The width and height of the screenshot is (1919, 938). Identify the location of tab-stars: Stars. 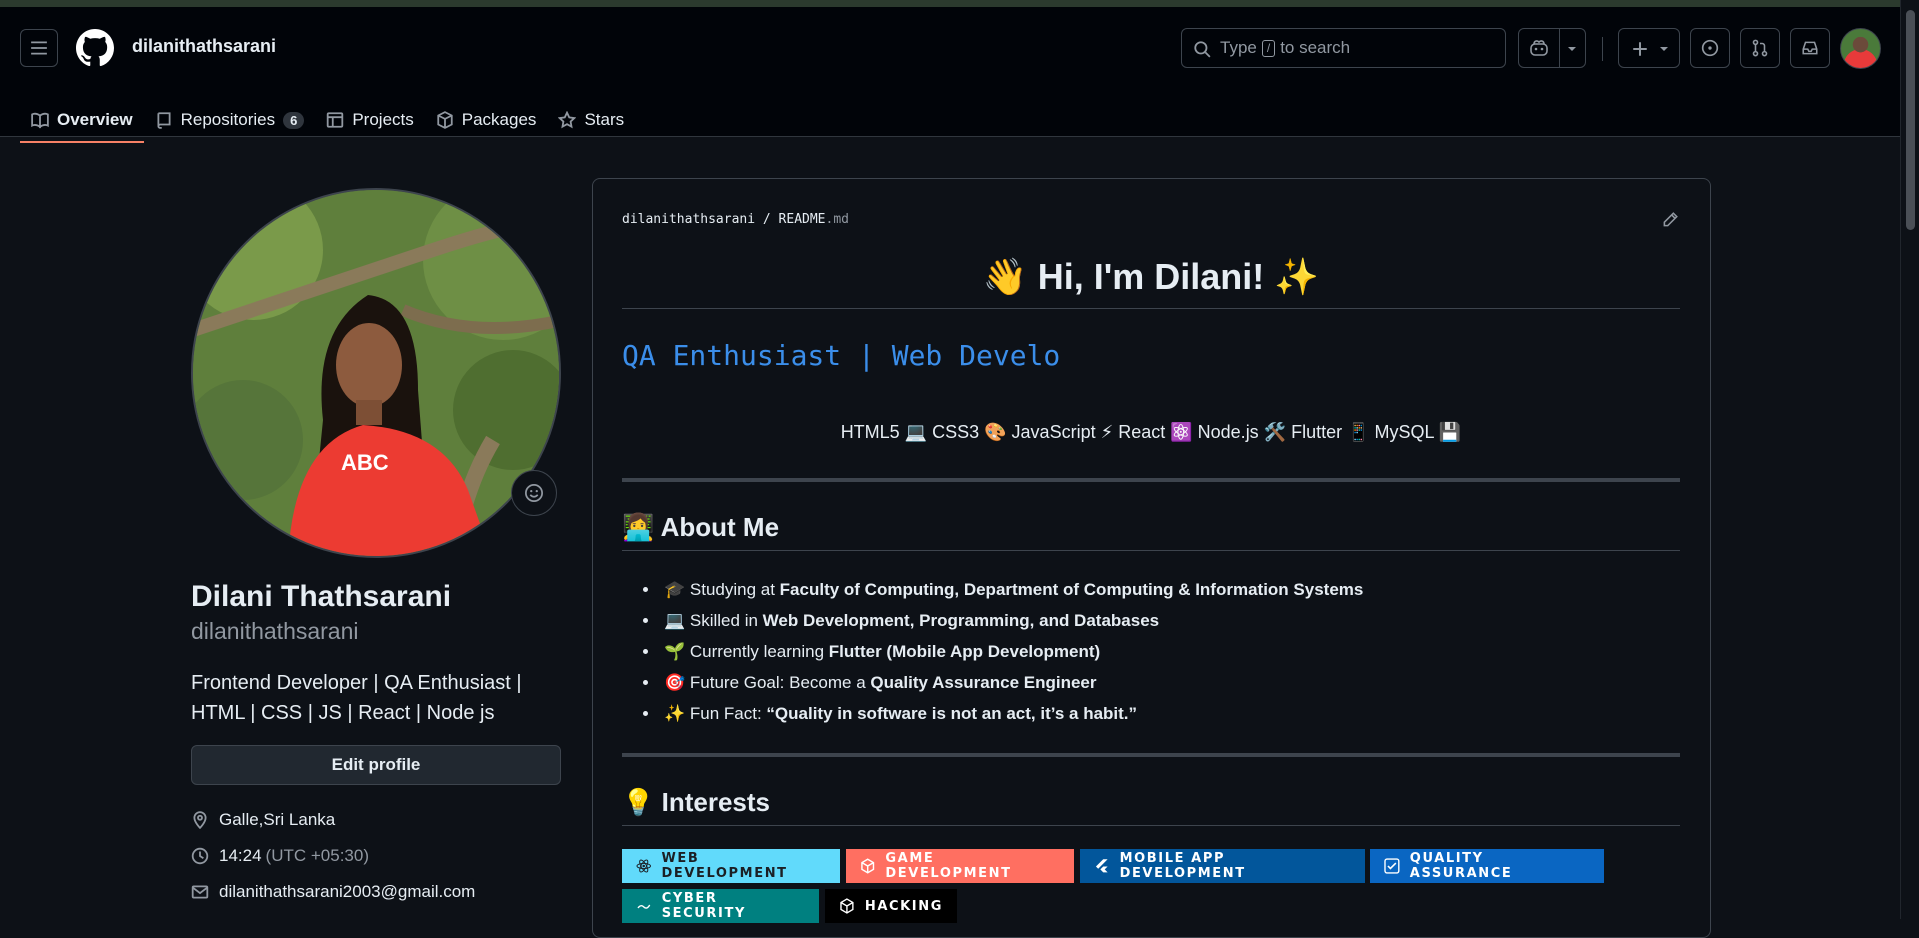
(591, 120).